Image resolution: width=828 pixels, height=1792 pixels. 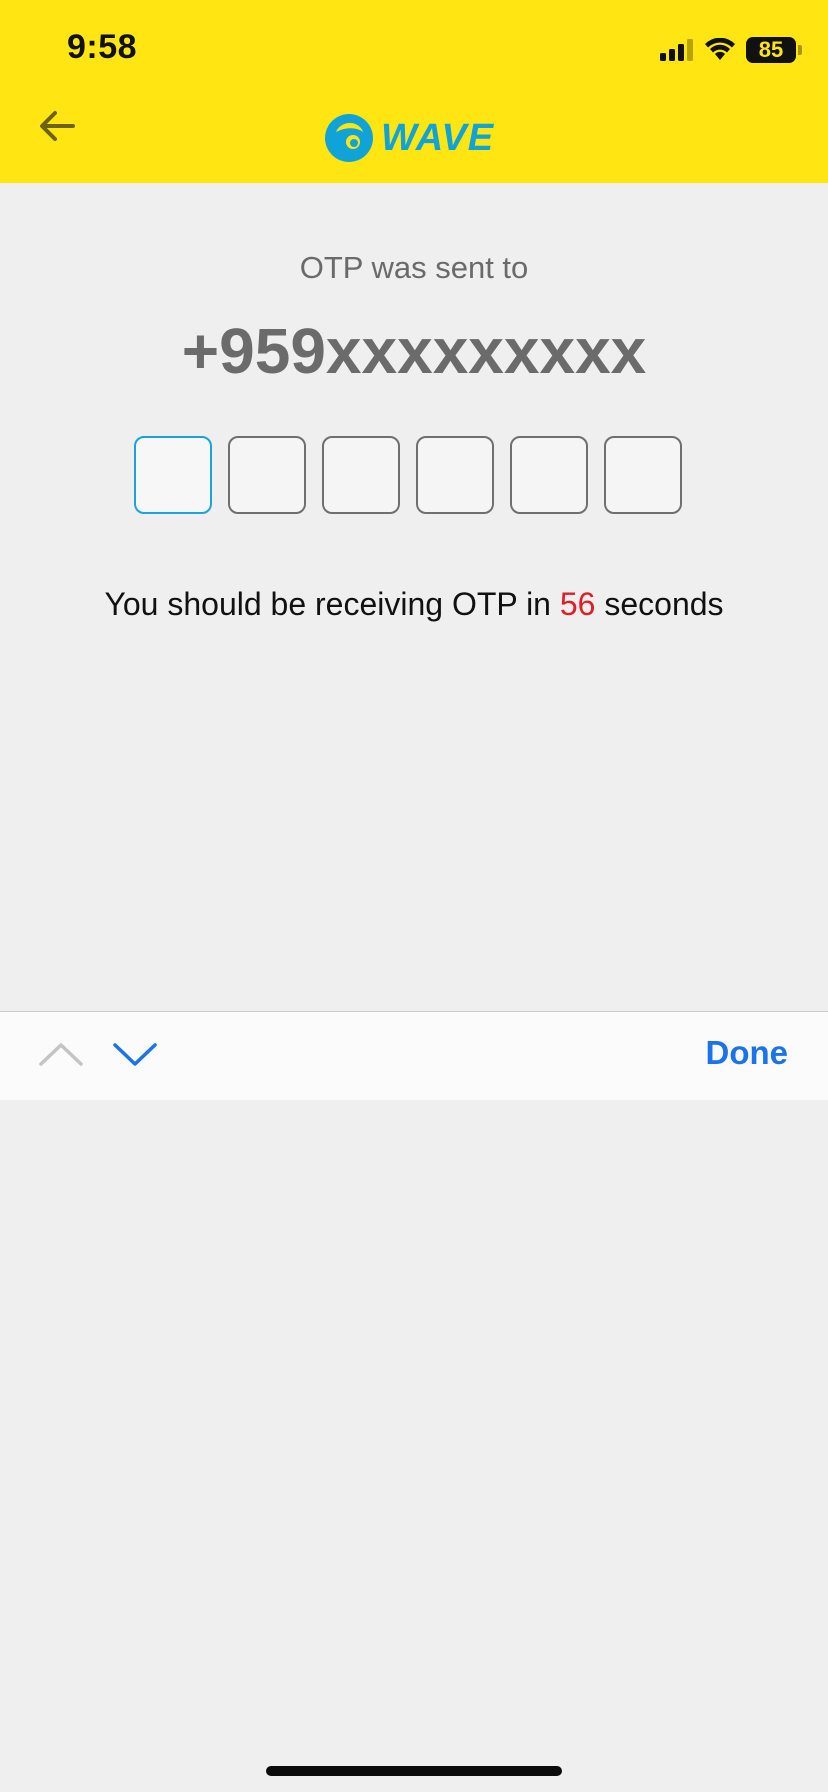 What do you see at coordinates (659, 604) in the screenshot?
I see `countdown-suffix: seconds` at bounding box center [659, 604].